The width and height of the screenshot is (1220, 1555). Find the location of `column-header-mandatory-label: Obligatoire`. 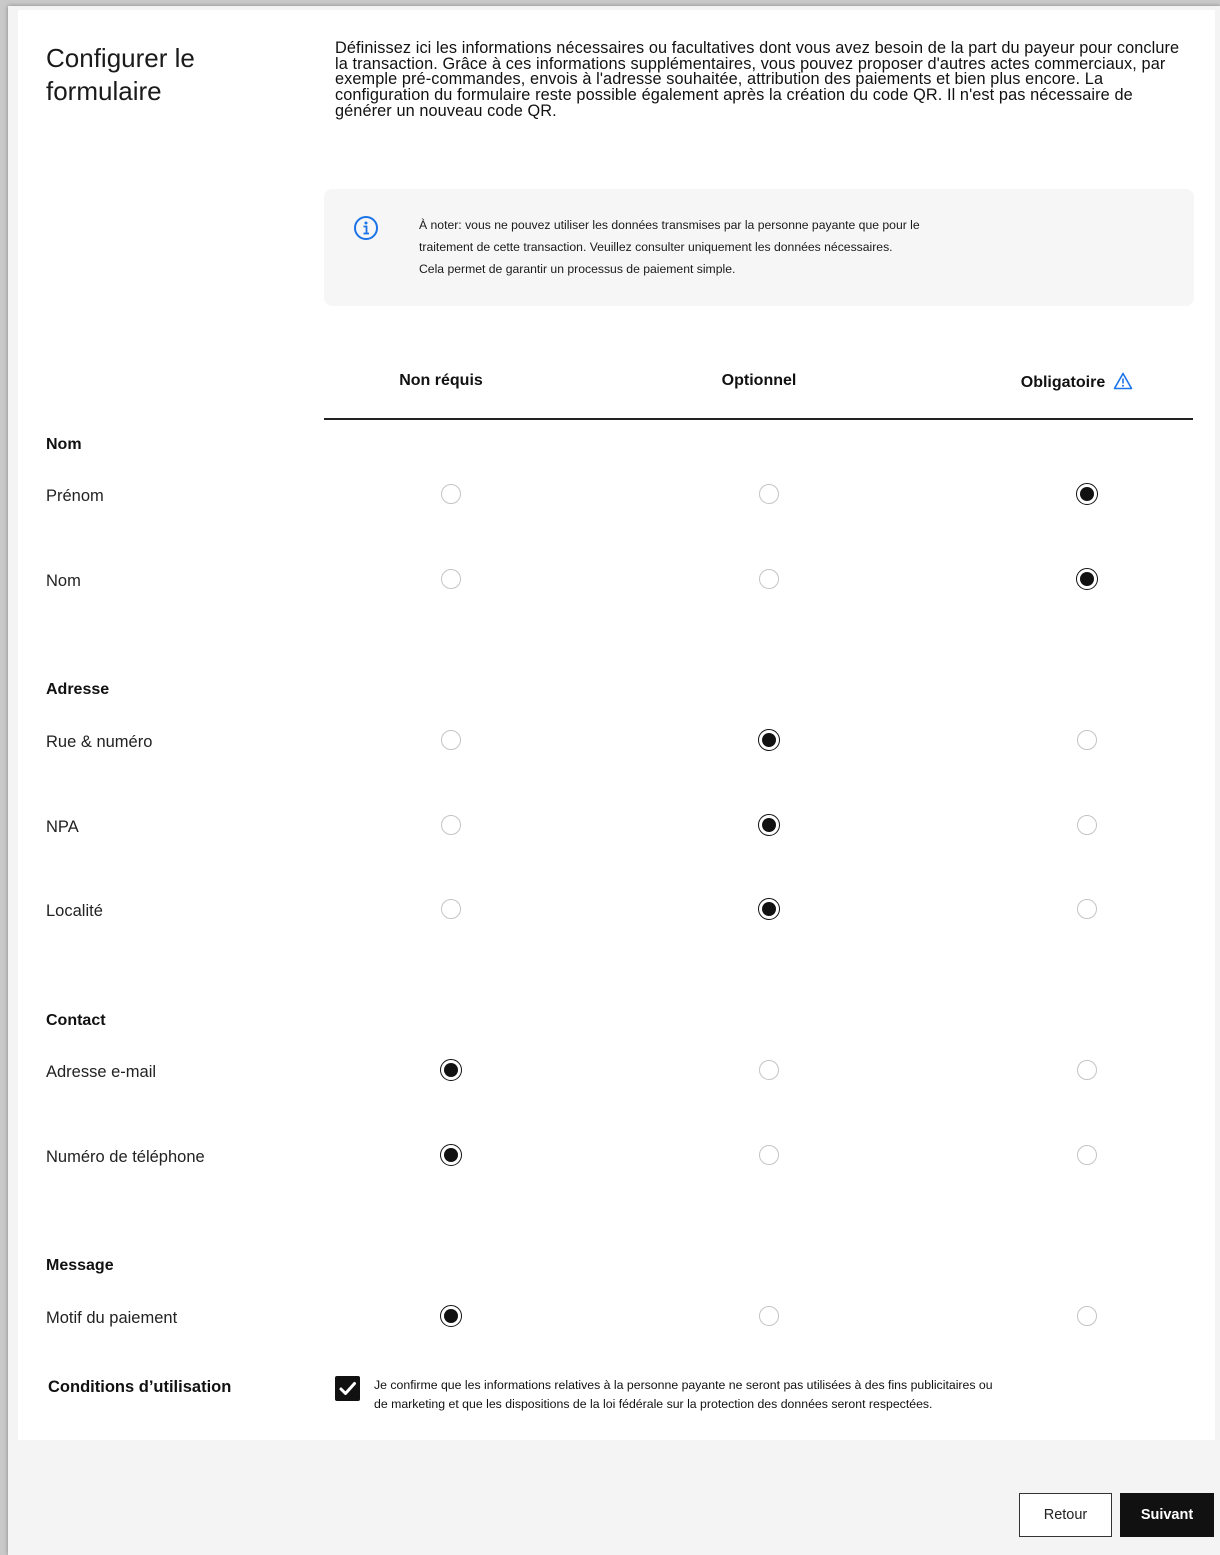

column-header-mandatory-label: Obligatoire is located at coordinates (1063, 382).